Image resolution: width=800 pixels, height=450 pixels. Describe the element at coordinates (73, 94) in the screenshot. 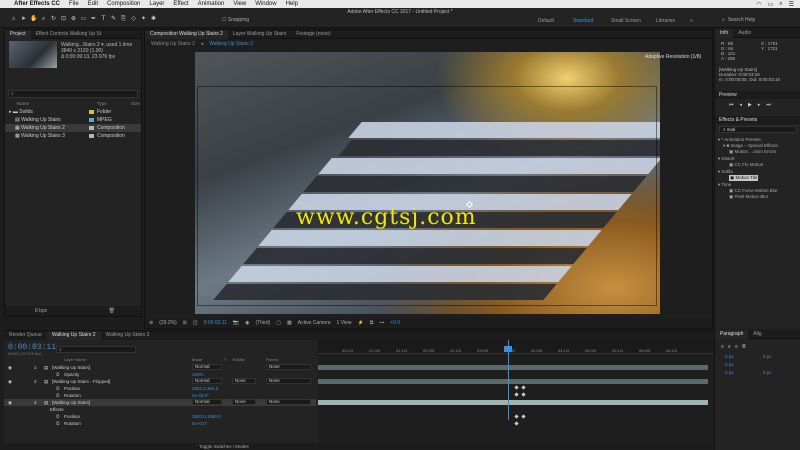

I see `project-search-input: ⌕` at that location.